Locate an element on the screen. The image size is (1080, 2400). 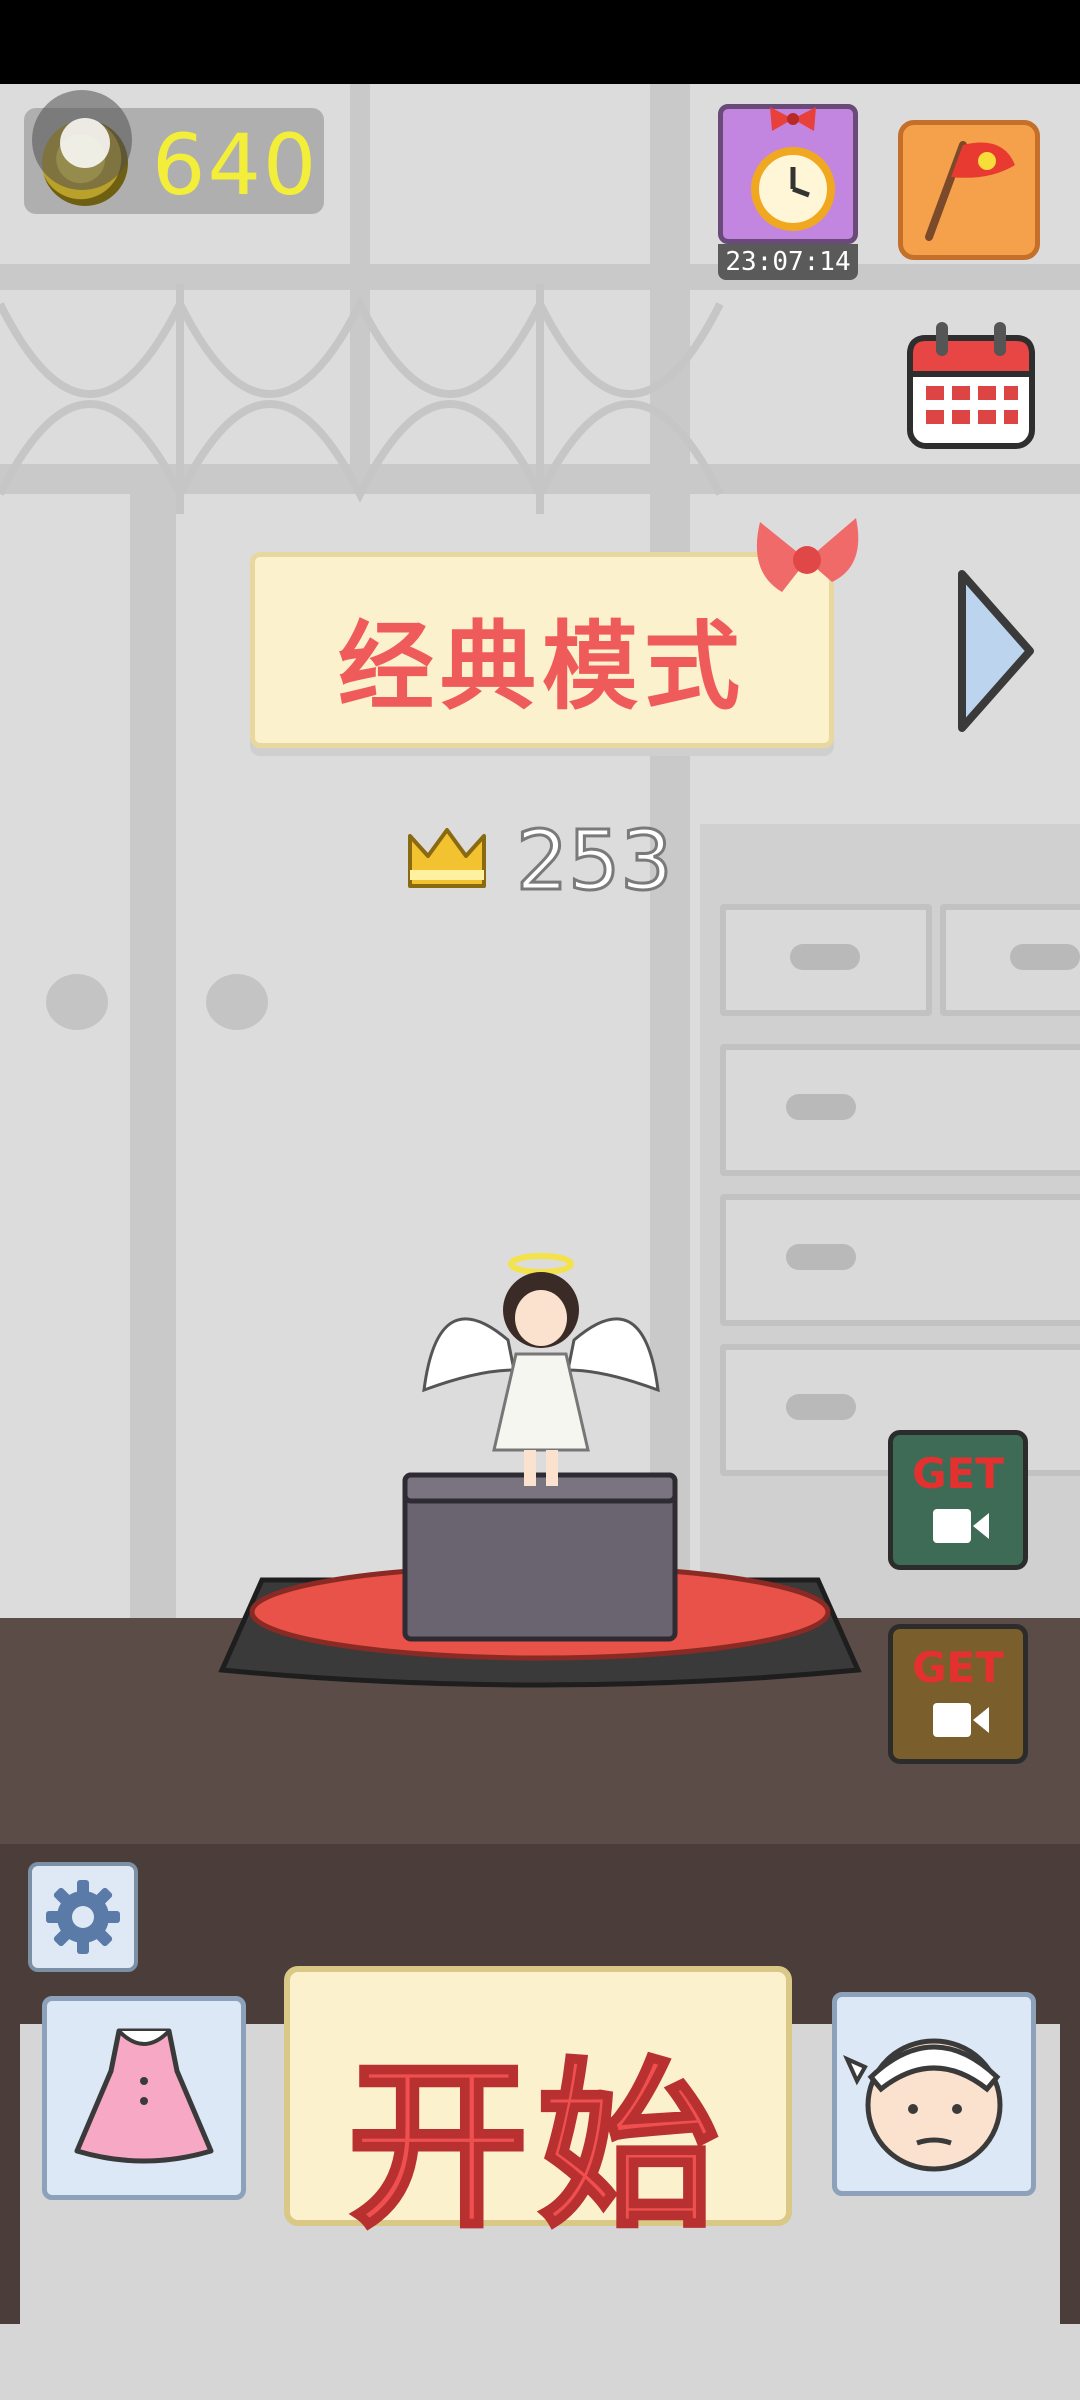
wardrobe-button is located at coordinates (144, 2098).